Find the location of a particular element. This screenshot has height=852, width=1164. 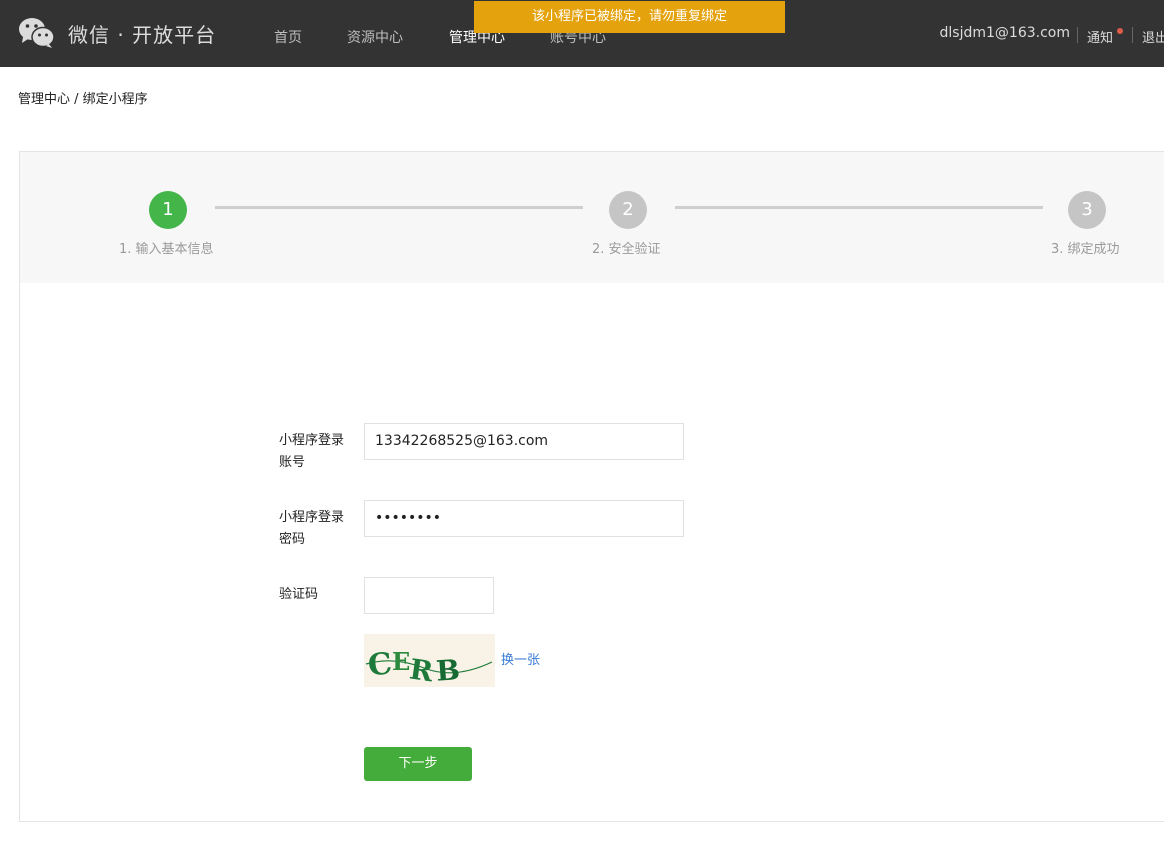

password-input: •••••••• is located at coordinates (524, 518).